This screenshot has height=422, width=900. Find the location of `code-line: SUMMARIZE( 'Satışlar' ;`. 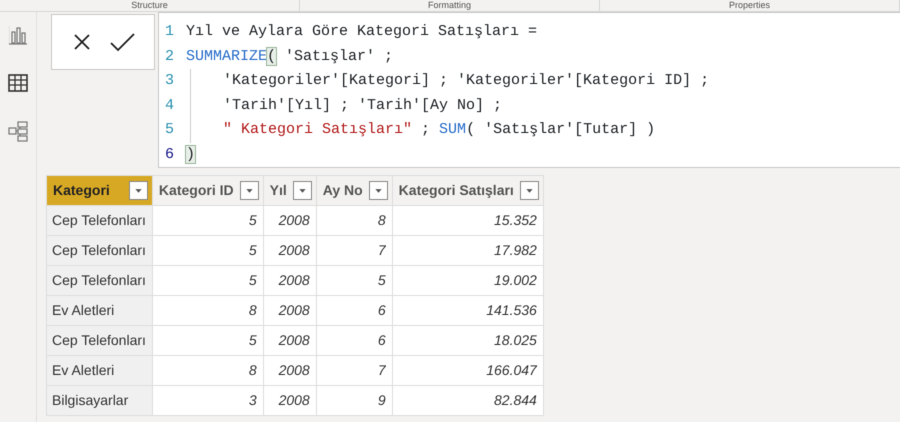

code-line: SUMMARIZE( 'Satışlar' ; is located at coordinates (290, 56).